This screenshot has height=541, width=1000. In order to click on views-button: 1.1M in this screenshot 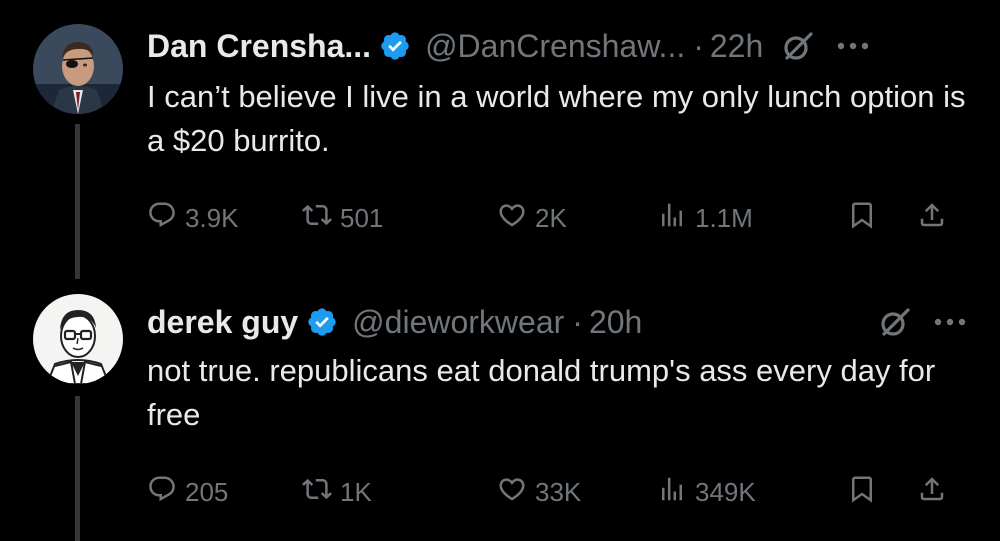, I will do `click(752, 218)`.